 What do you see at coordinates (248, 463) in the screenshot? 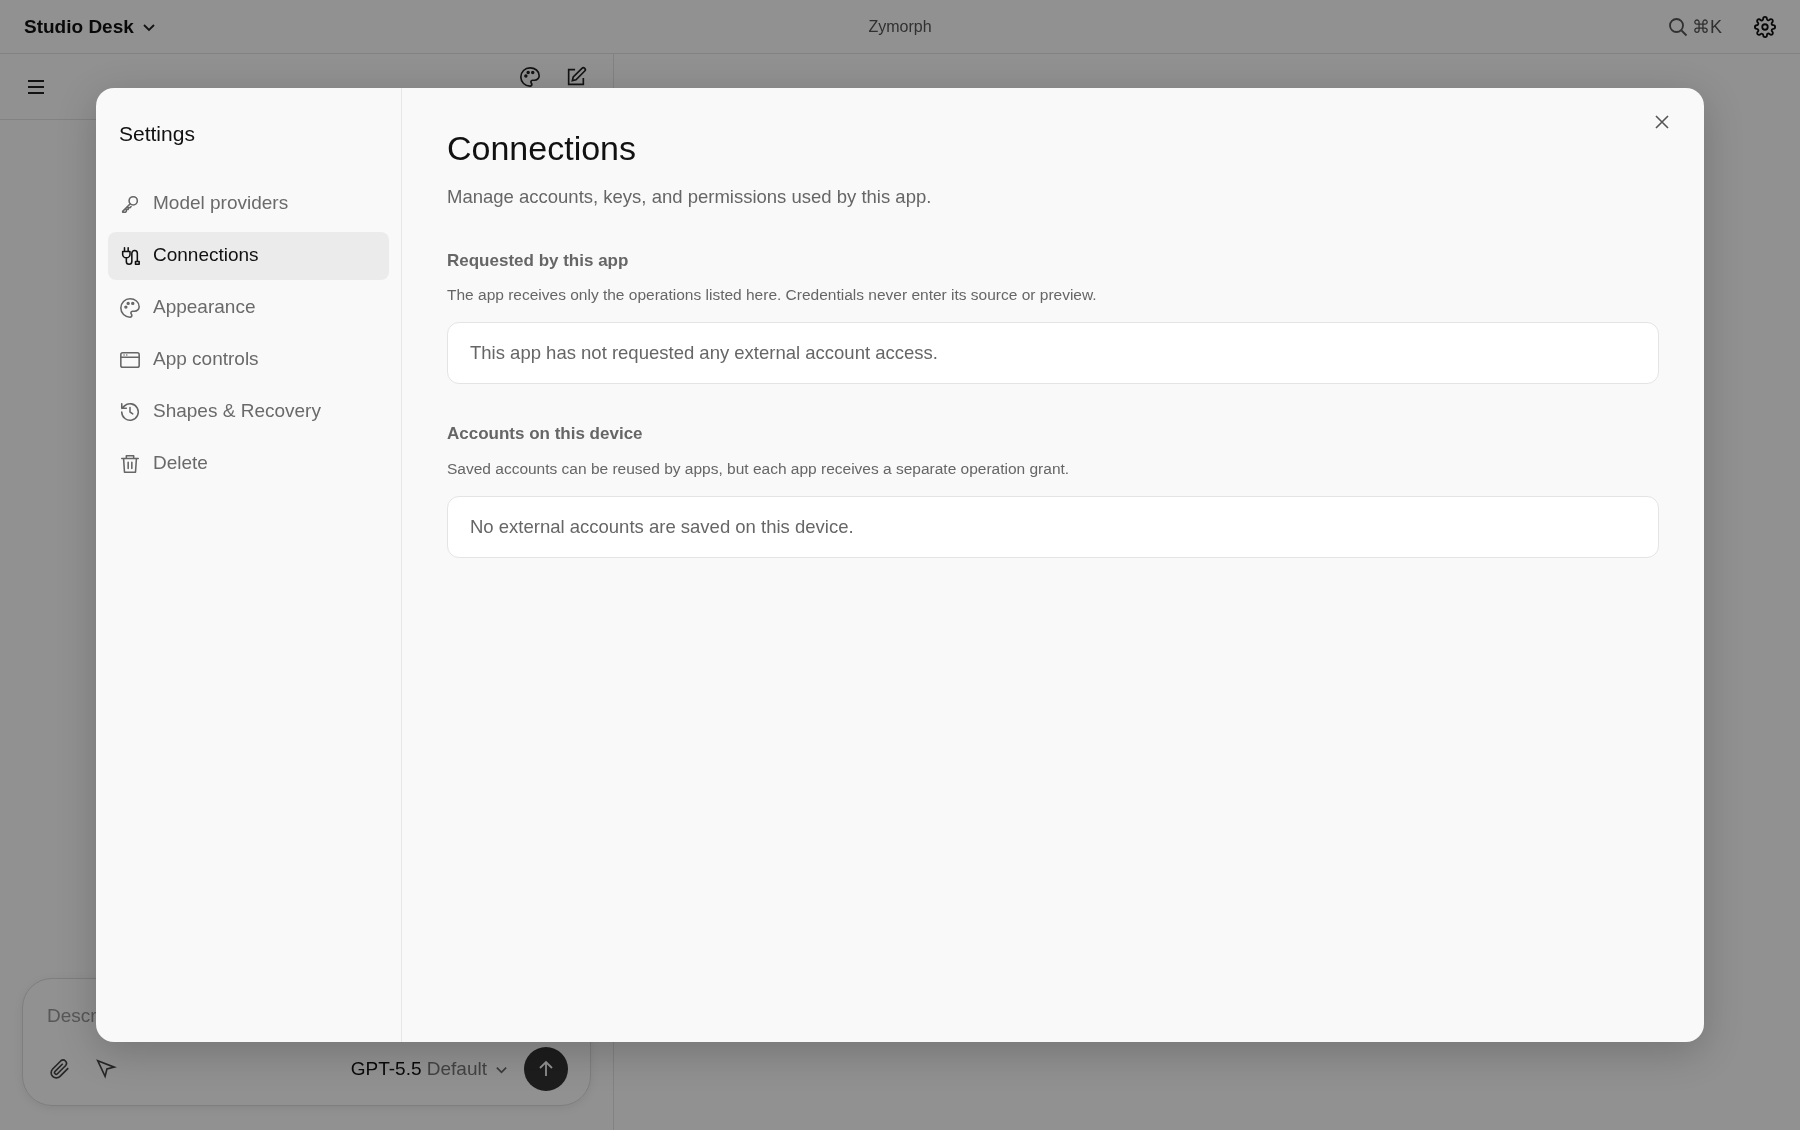
I see `settings-nav-item: Delete` at bounding box center [248, 463].